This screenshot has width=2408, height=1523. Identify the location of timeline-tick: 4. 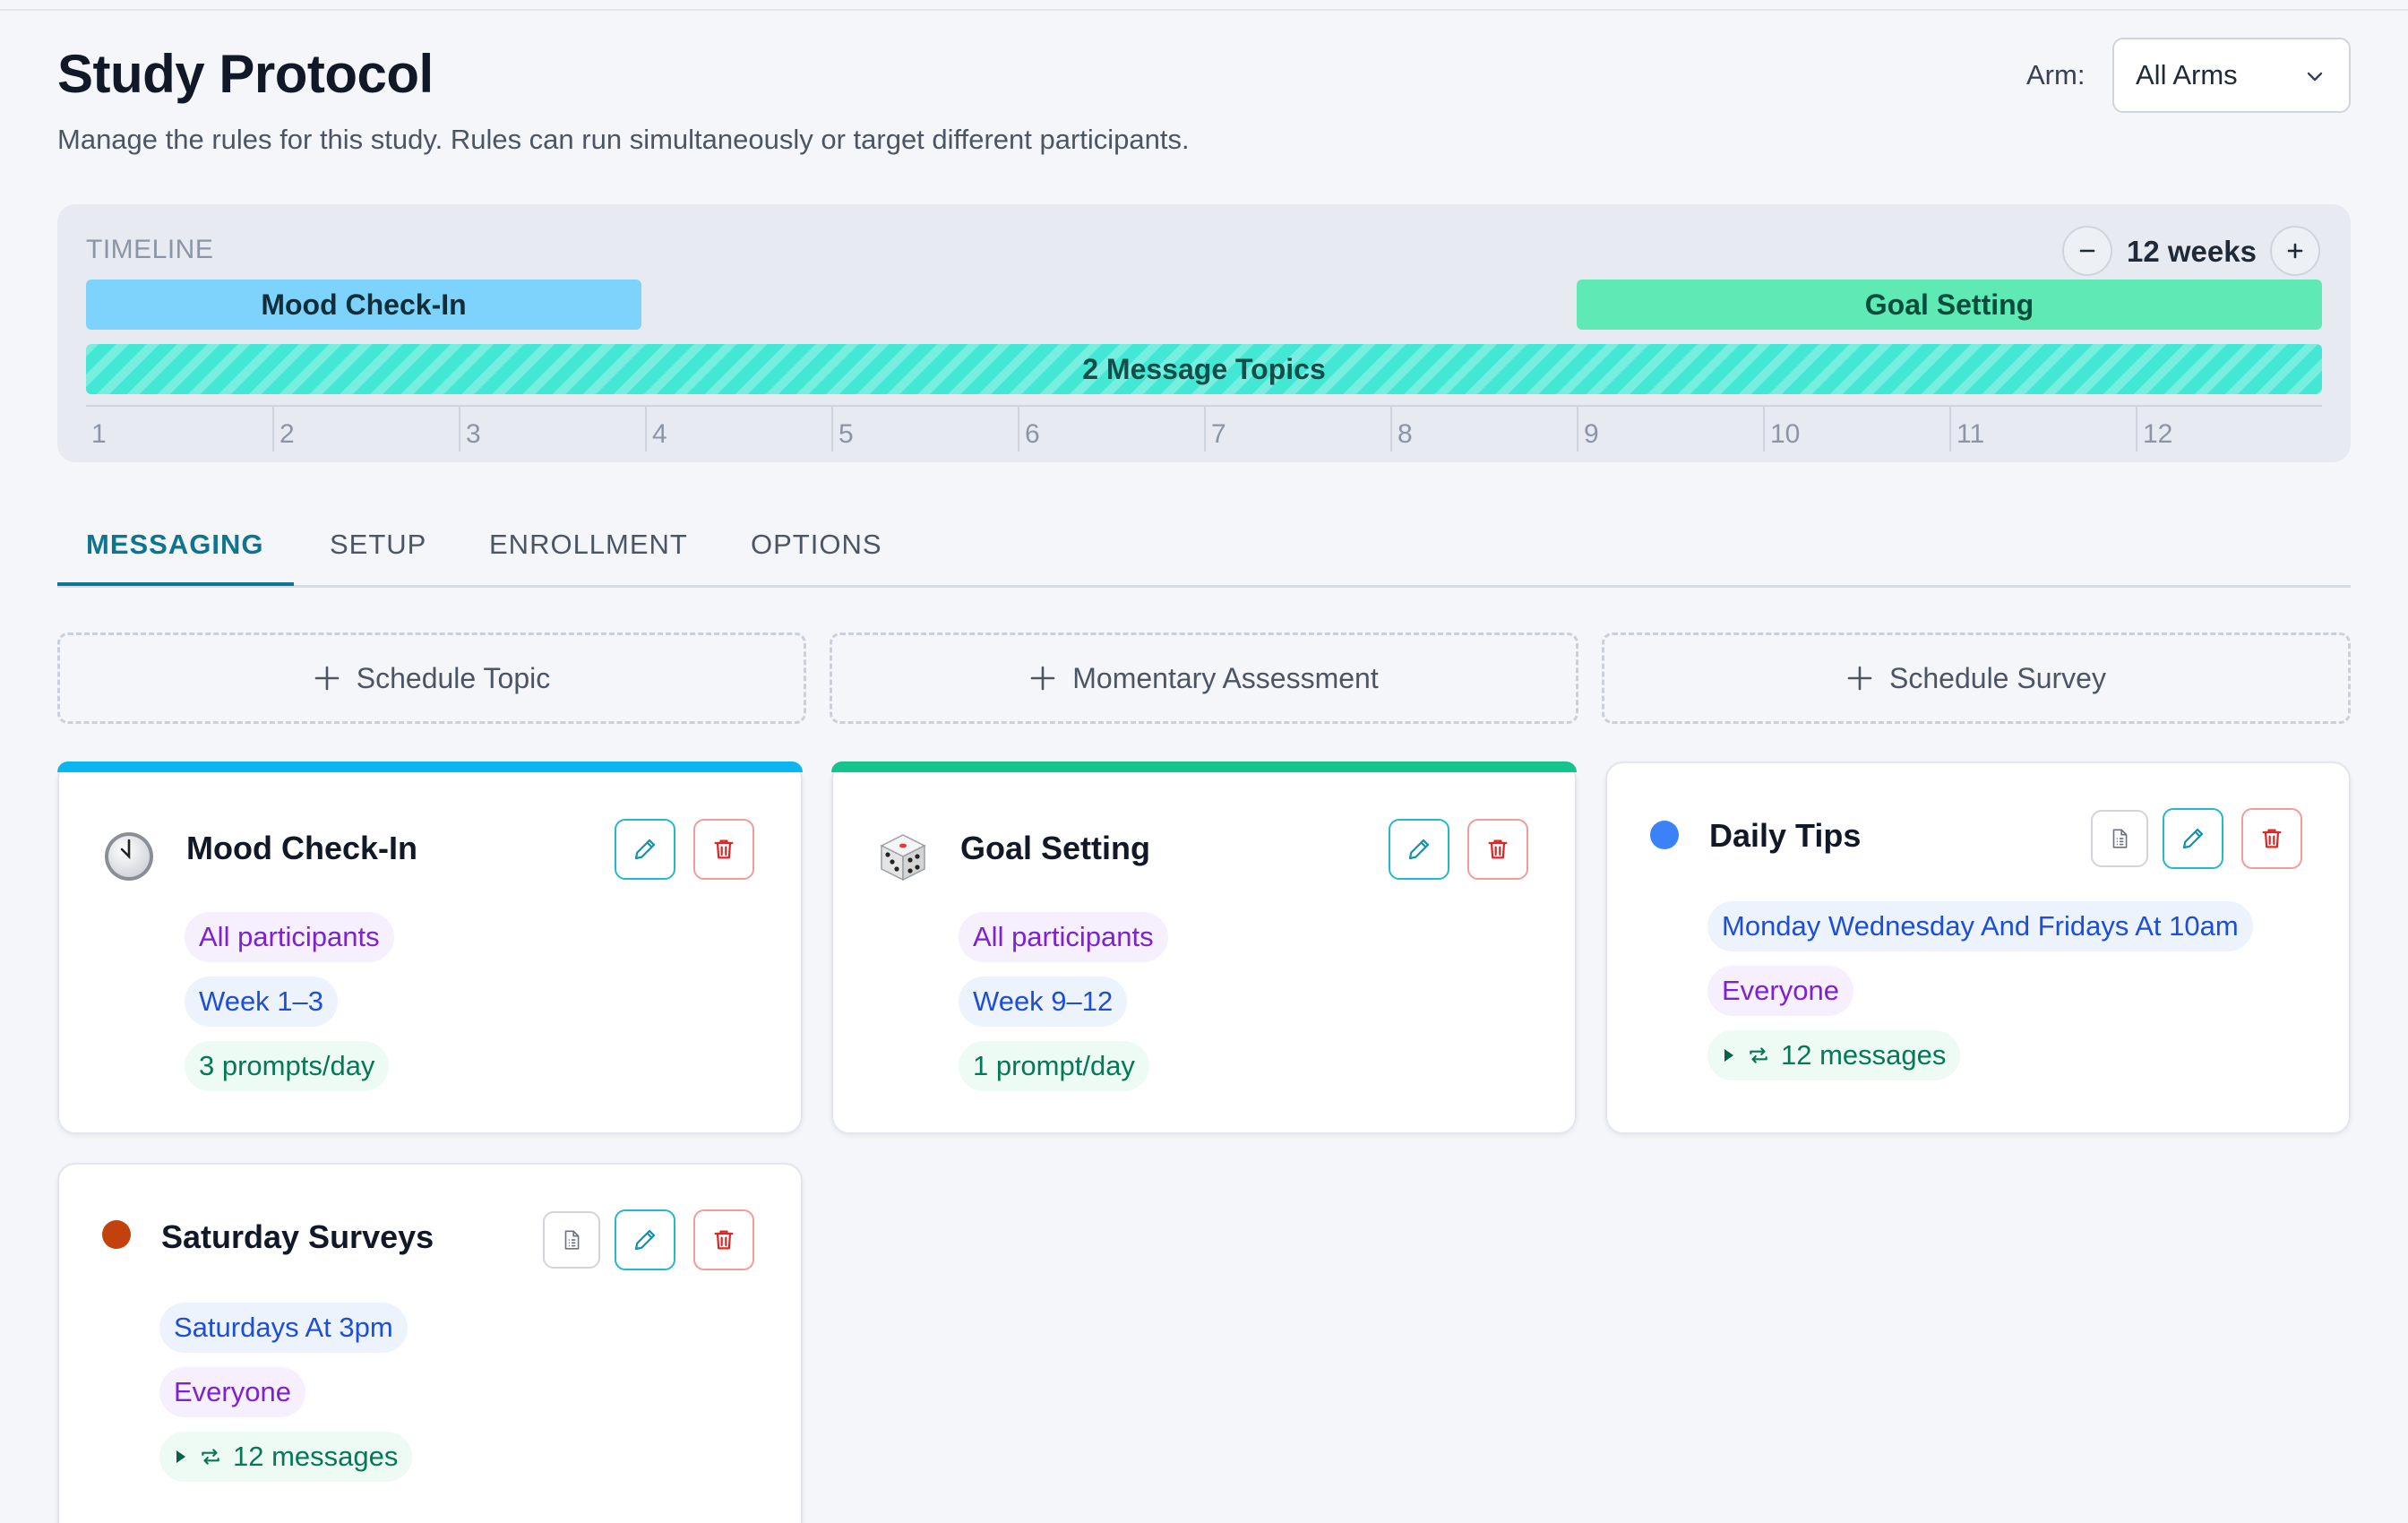
(738, 430).